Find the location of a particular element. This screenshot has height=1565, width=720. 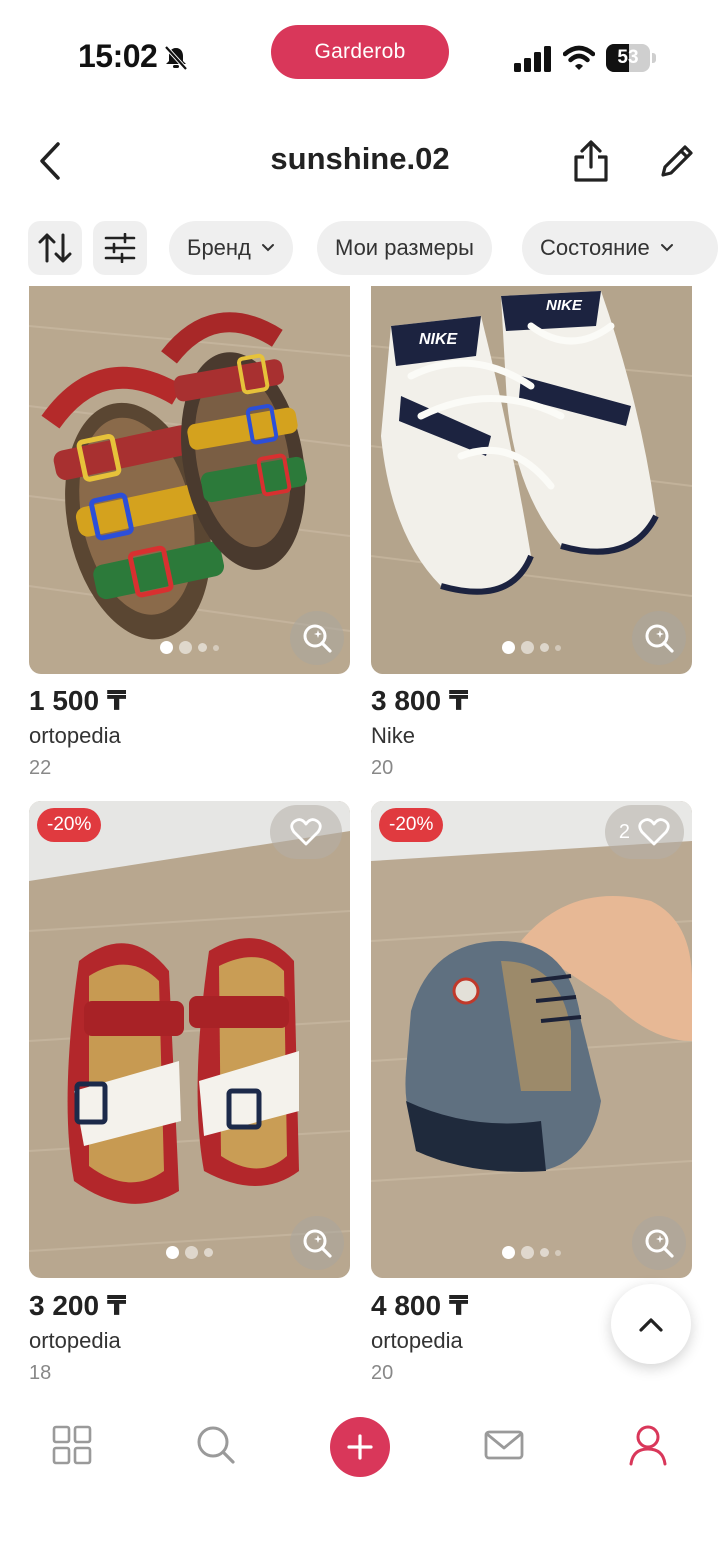

back-button is located at coordinates (50, 161).